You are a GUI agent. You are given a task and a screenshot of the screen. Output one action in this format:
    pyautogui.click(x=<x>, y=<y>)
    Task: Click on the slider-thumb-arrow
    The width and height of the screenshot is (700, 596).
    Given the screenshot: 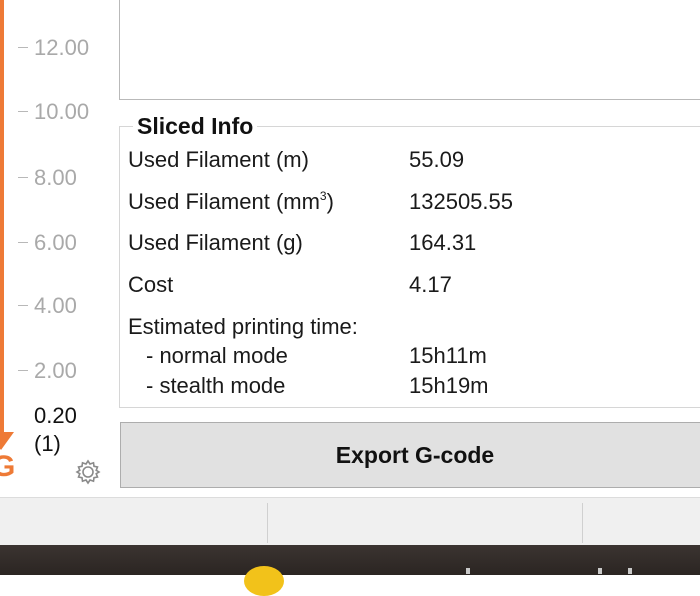 What is the action you would take?
    pyautogui.click(x=7, y=441)
    